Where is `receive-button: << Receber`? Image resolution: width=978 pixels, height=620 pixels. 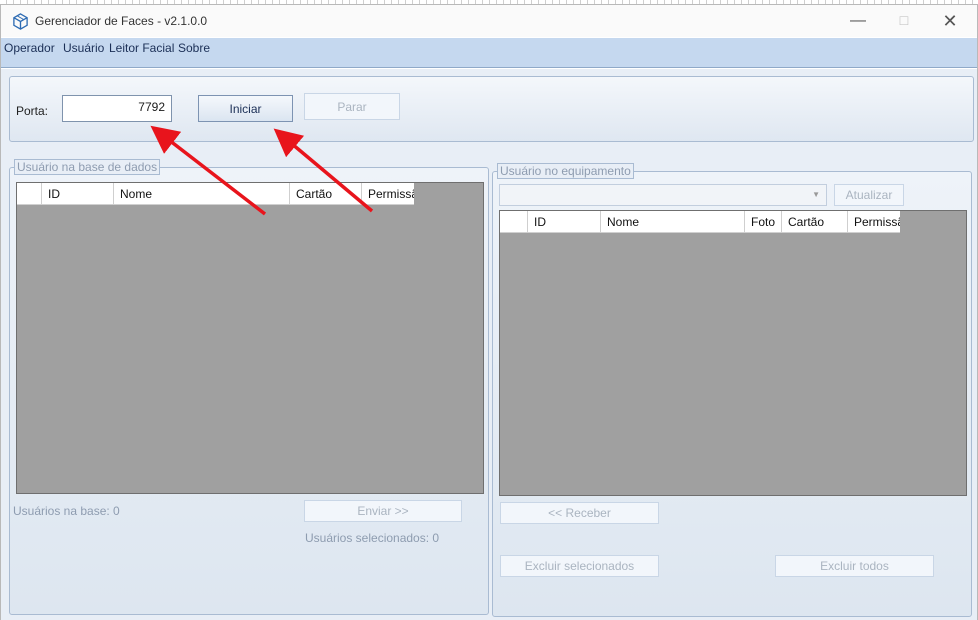
receive-button: << Receber is located at coordinates (579, 513).